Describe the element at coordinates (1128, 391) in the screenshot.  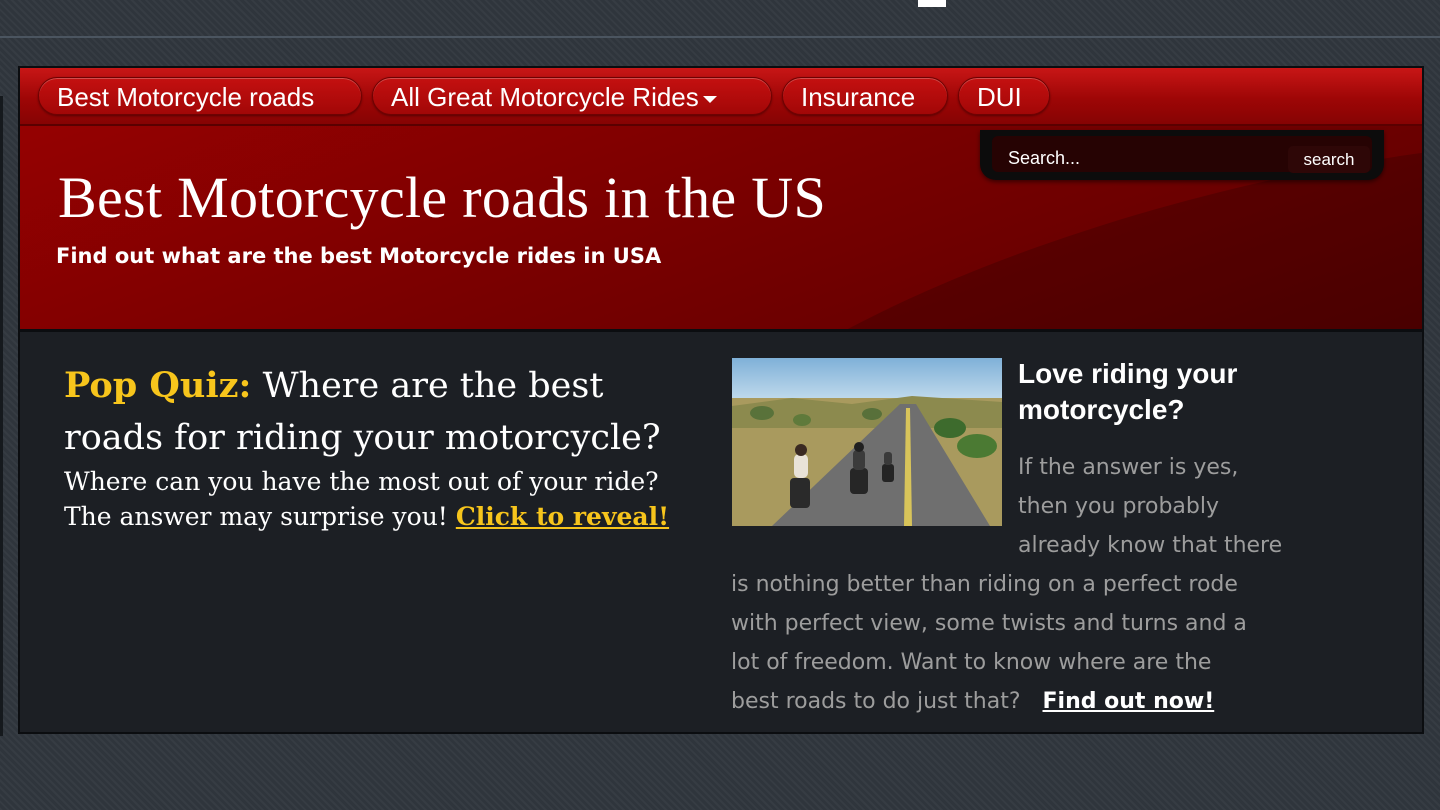
I see `promo-title: Love riding your motorcycle?` at that location.